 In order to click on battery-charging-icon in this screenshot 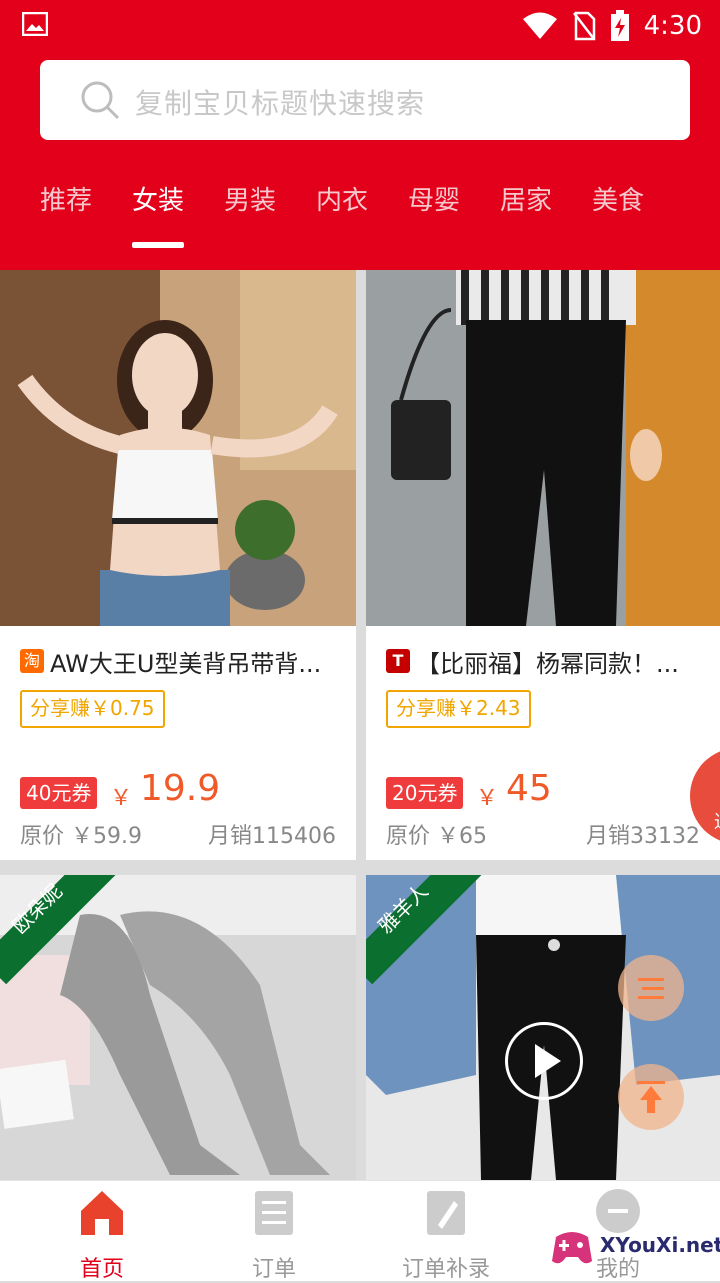, I will do `click(619, 25)`.